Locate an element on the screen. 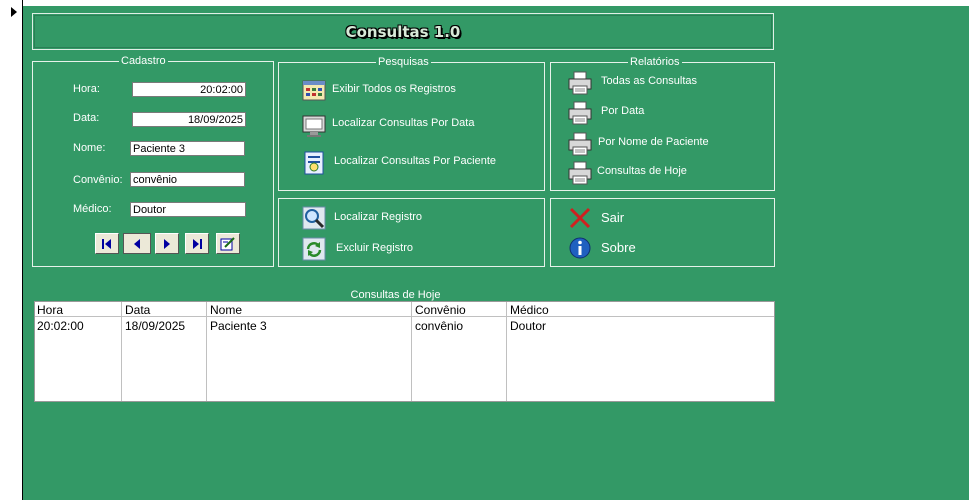  magnifier-icon is located at coordinates (314, 218).